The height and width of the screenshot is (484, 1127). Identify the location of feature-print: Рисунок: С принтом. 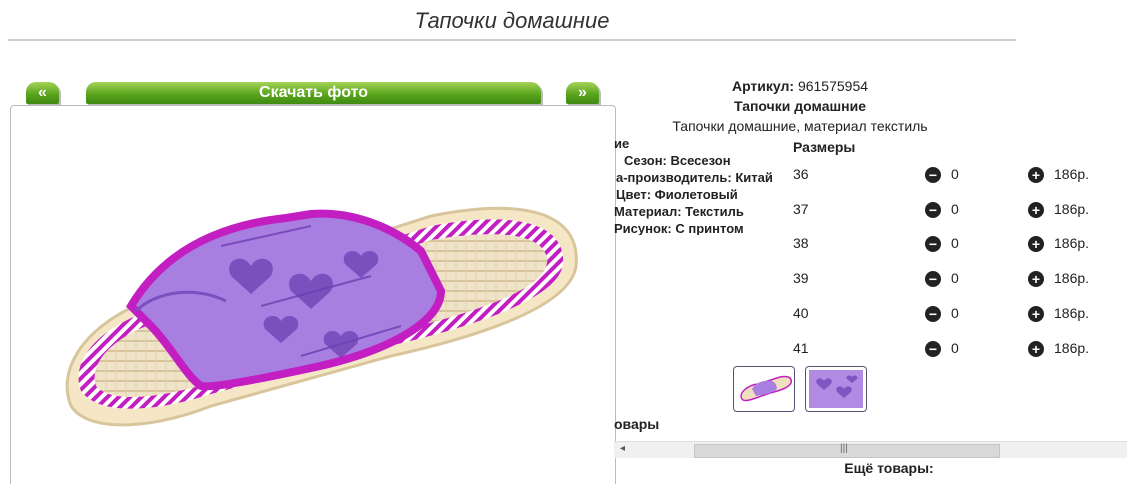
(679, 228).